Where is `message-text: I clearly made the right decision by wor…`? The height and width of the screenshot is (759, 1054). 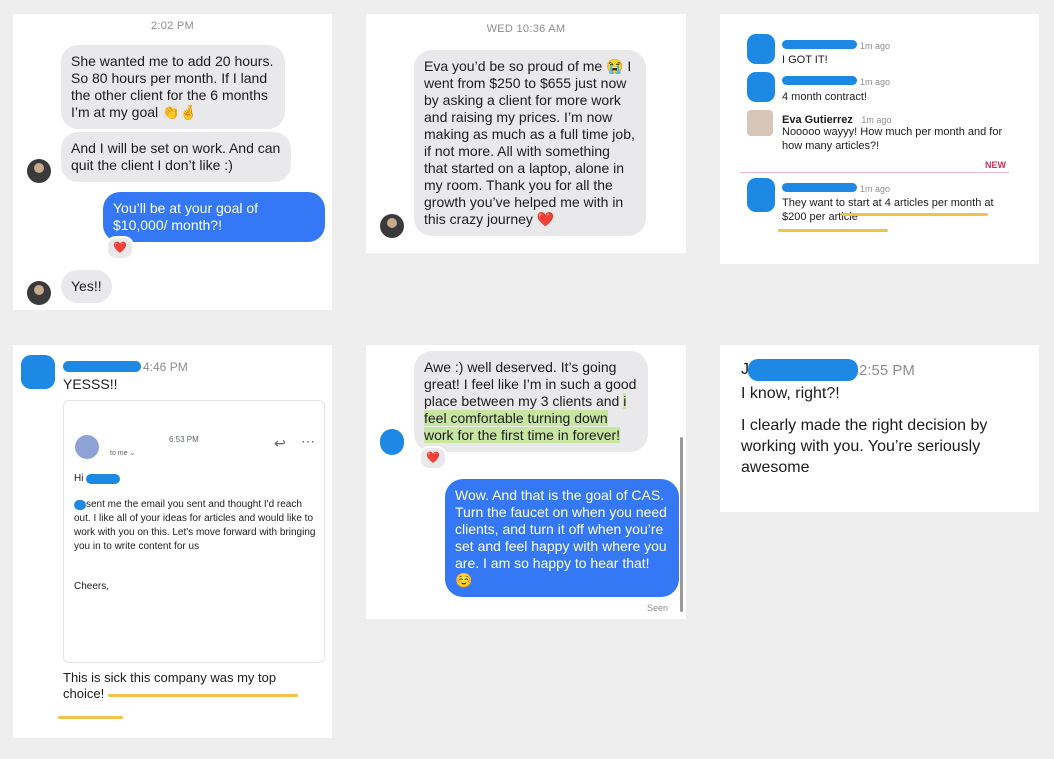 message-text: I clearly made the right decision by wor… is located at coordinates (864, 446).